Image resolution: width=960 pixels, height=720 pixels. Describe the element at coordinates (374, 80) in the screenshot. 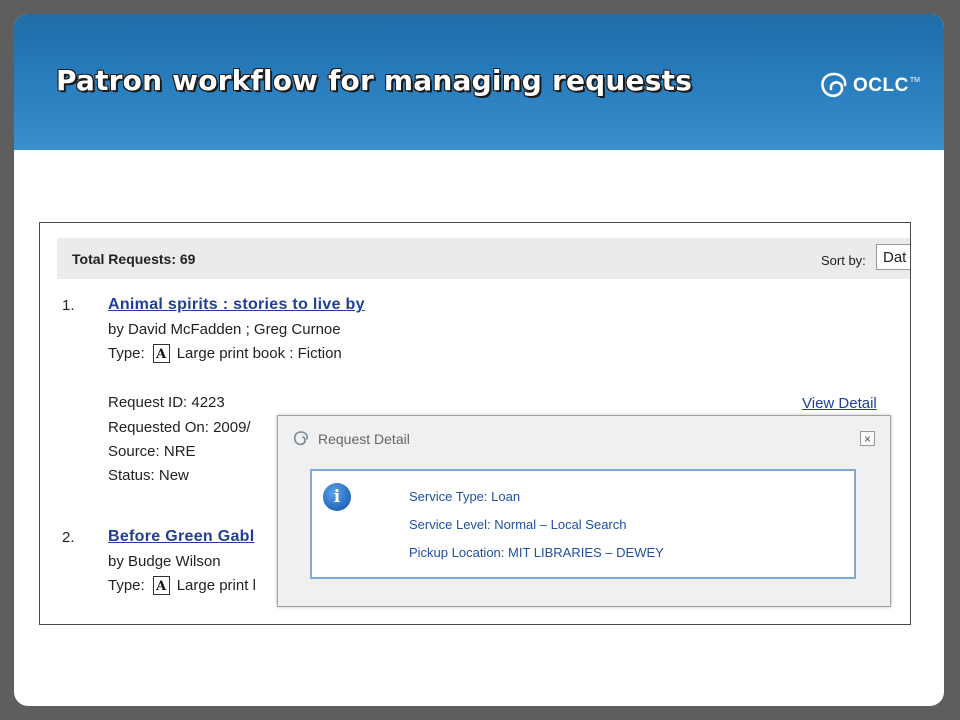

I see `slide-title: Patron workflow for managing requests` at that location.